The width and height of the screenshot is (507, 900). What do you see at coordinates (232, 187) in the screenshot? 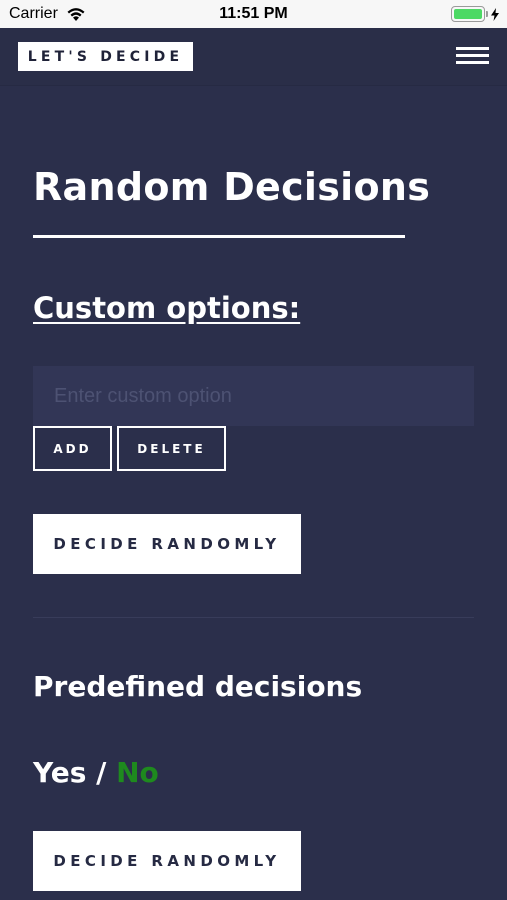
I see `page-title: Random Decisions` at bounding box center [232, 187].